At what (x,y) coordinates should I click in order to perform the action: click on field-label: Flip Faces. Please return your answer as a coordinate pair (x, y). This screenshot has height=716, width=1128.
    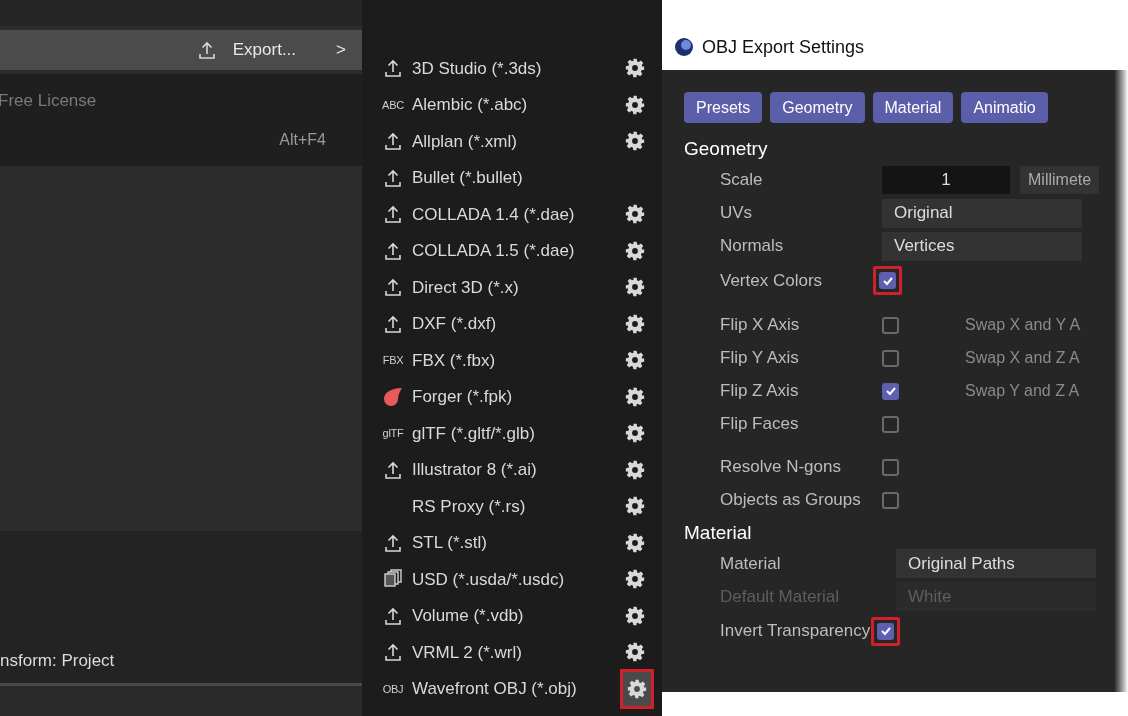
    Looking at the image, I should click on (760, 424).